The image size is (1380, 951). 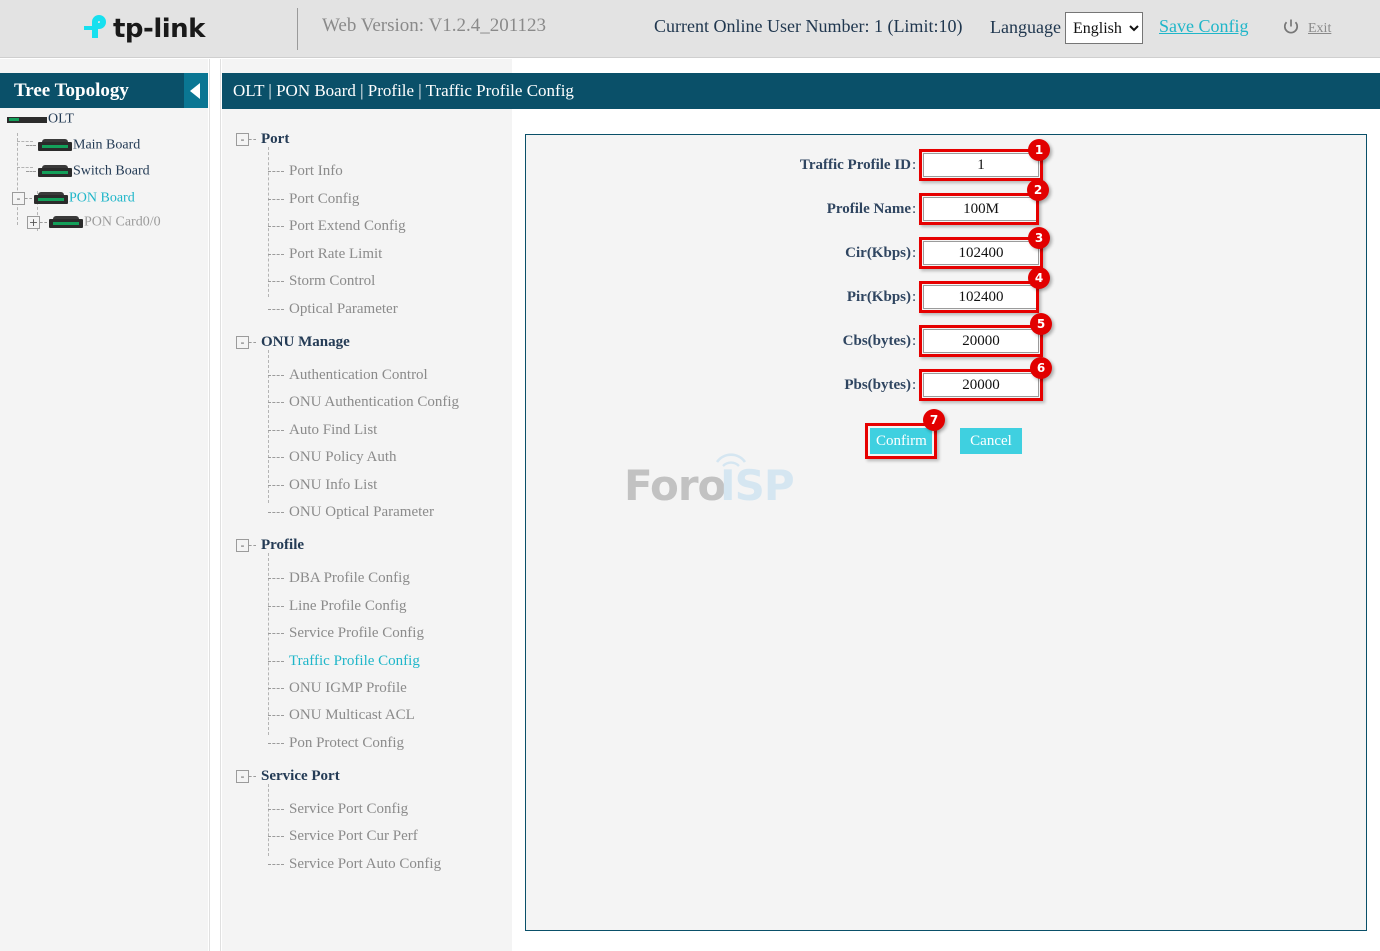 What do you see at coordinates (981, 253) in the screenshot?
I see `cir-input` at bounding box center [981, 253].